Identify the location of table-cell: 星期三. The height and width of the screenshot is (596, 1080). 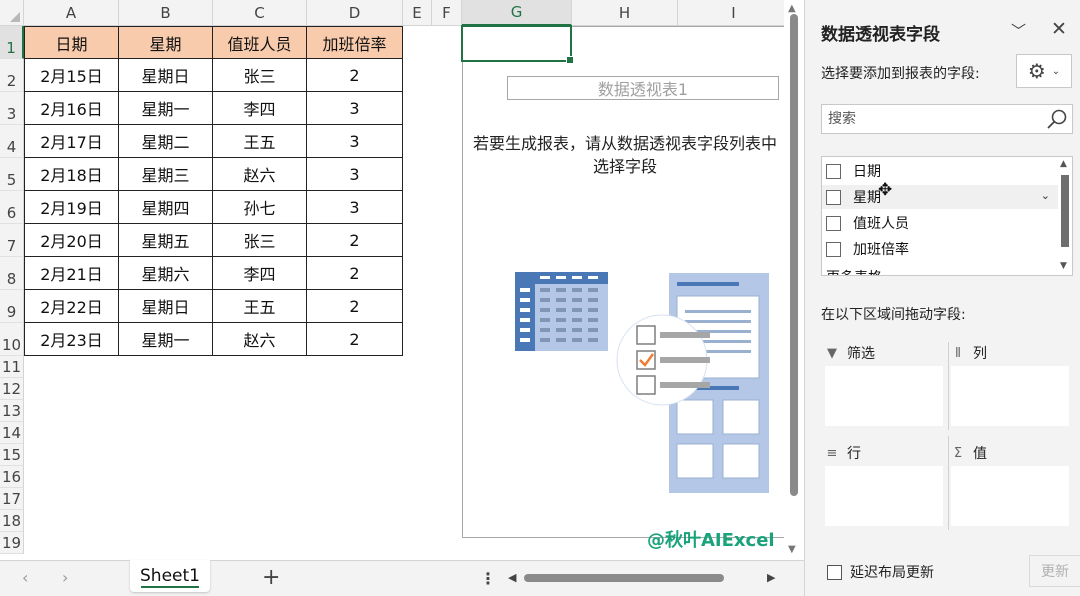
(166, 174).